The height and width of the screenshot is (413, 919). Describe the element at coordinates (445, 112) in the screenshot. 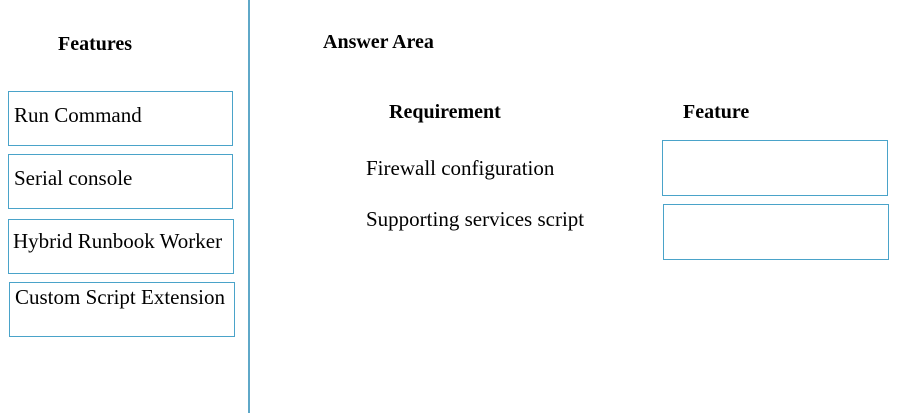

I see `requirement-column-header: Requirement` at that location.